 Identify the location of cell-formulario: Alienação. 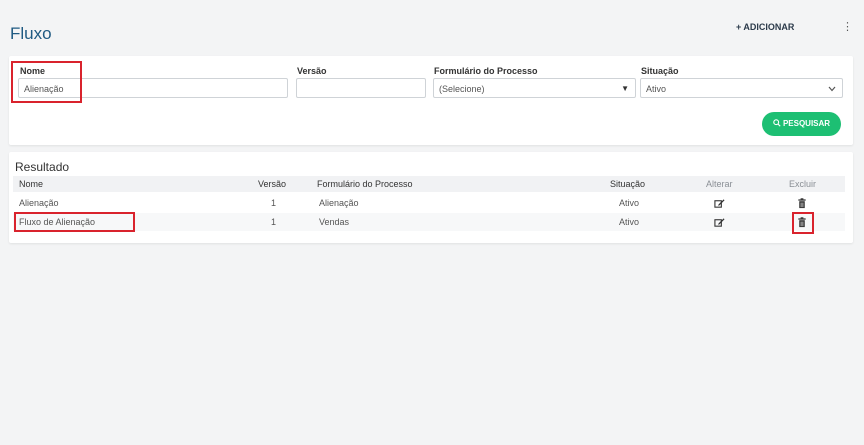
(339, 203).